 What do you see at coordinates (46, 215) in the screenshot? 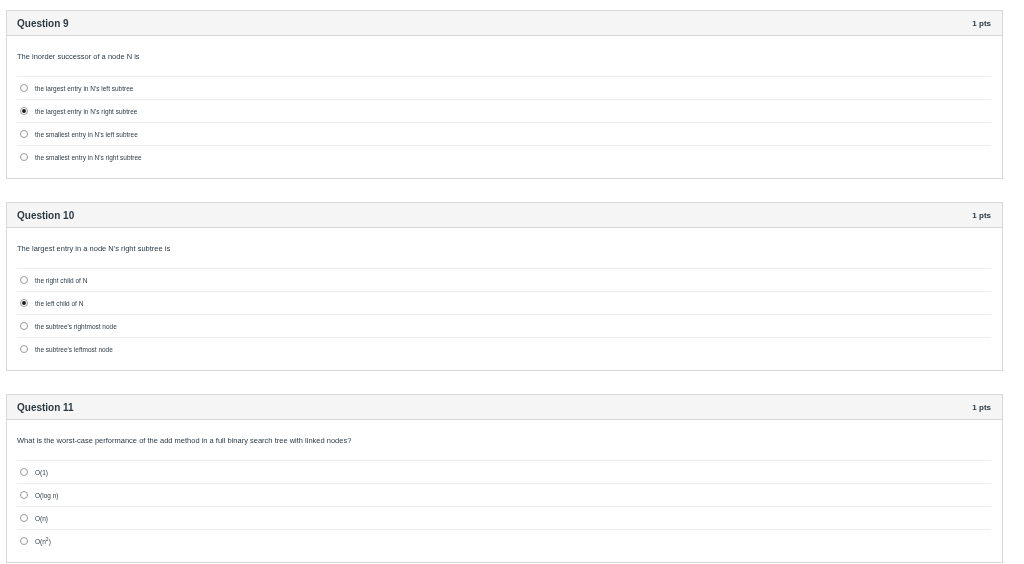
I see `question-title: Question 10` at bounding box center [46, 215].